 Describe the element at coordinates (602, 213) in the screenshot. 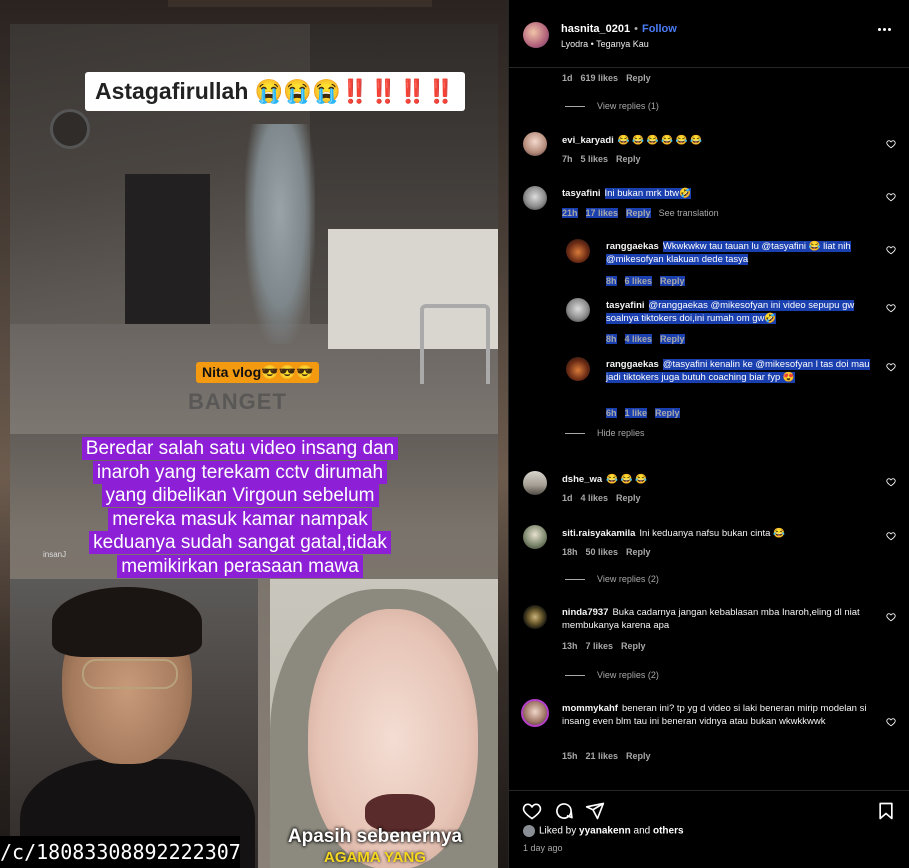

I see `comment-likes: 17 likes` at that location.